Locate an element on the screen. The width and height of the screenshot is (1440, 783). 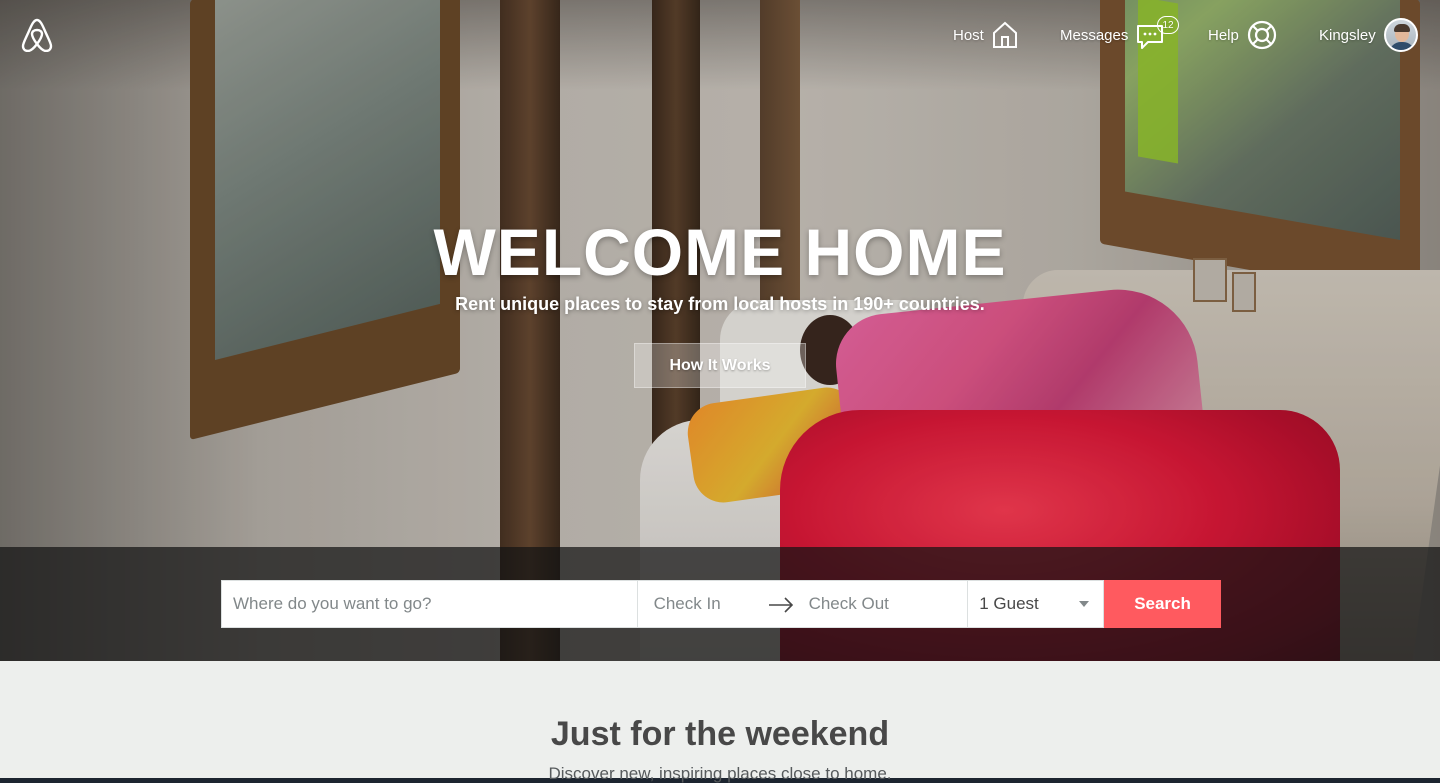
location-field is located at coordinates (429, 604).